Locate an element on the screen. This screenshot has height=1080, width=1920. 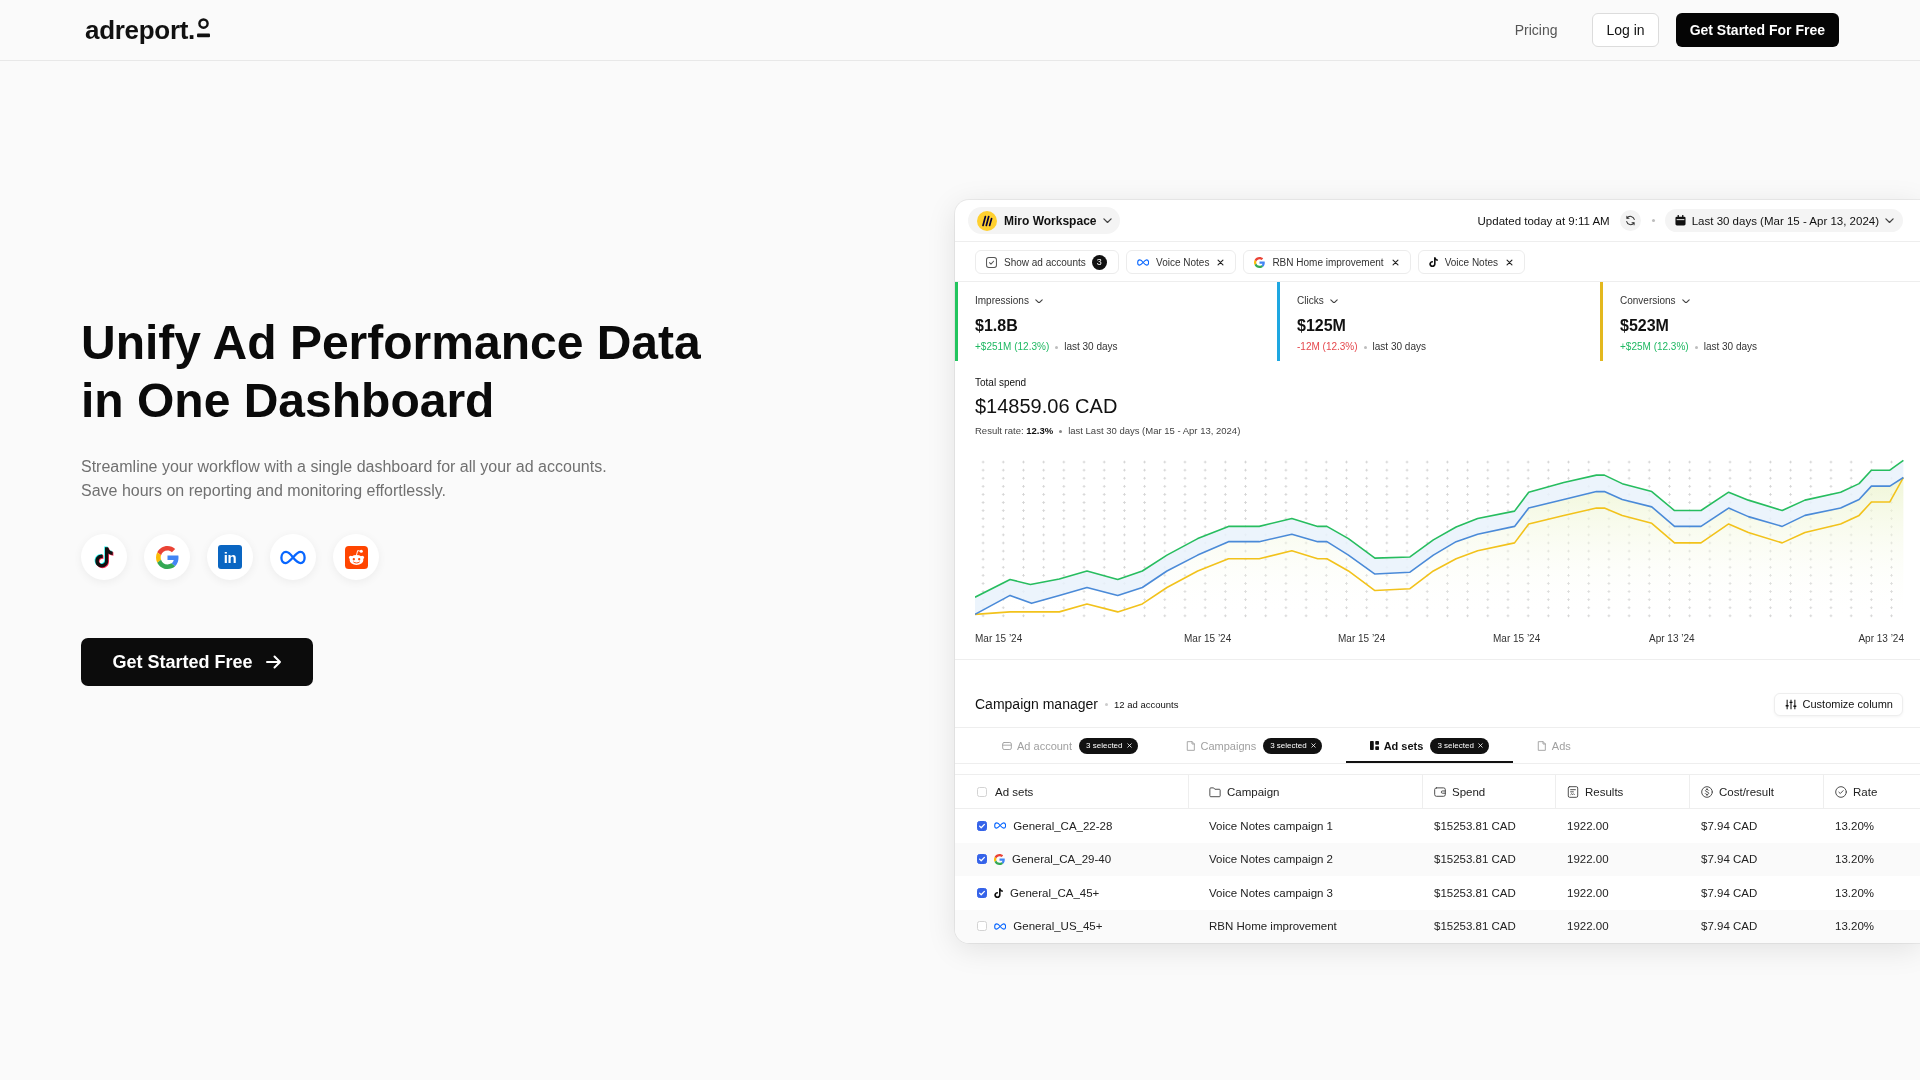
nav-link: Pricing is located at coordinates (1536, 30).